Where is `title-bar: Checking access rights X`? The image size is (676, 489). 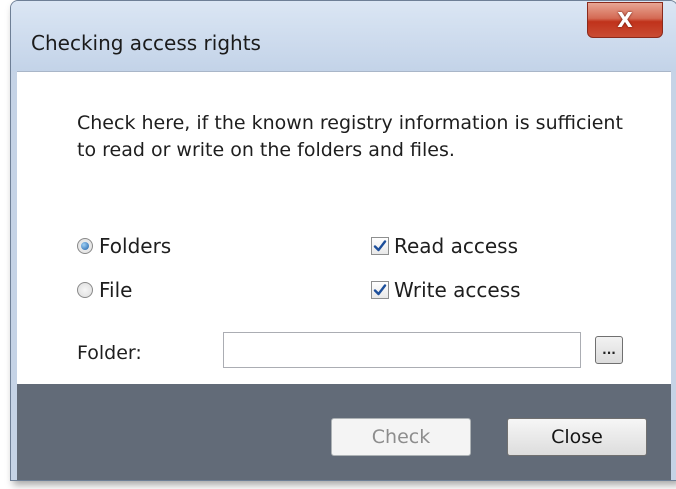 title-bar: Checking access rights X is located at coordinates (343, 36).